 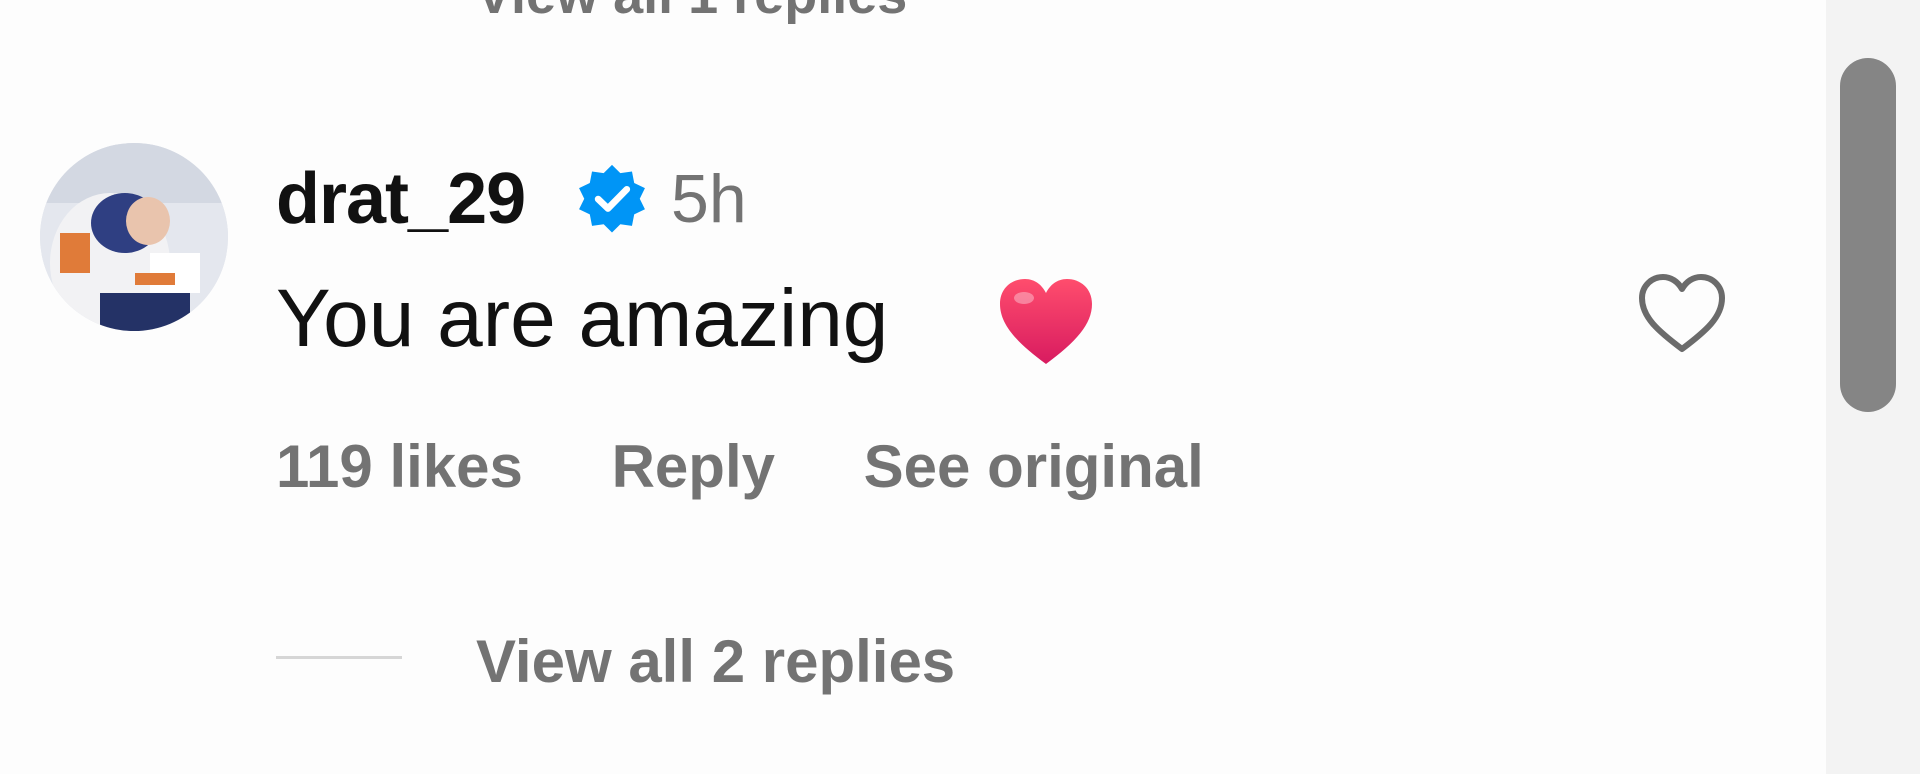 I want to click on avatar, so click(x=134, y=237).